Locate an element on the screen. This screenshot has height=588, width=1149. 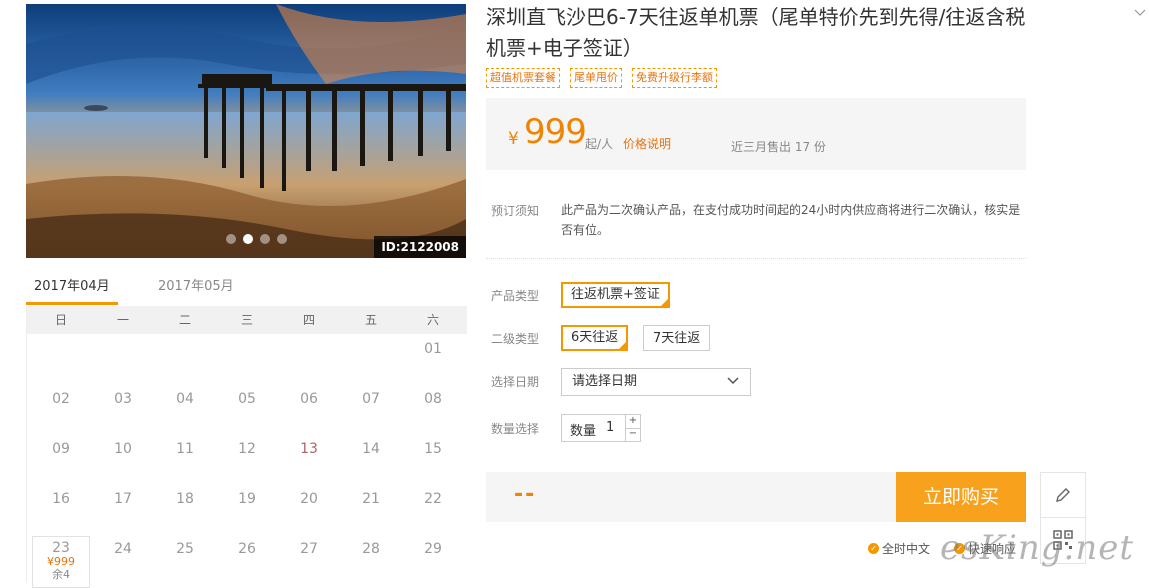
calendar-day: 02 is located at coordinates (61, 399).